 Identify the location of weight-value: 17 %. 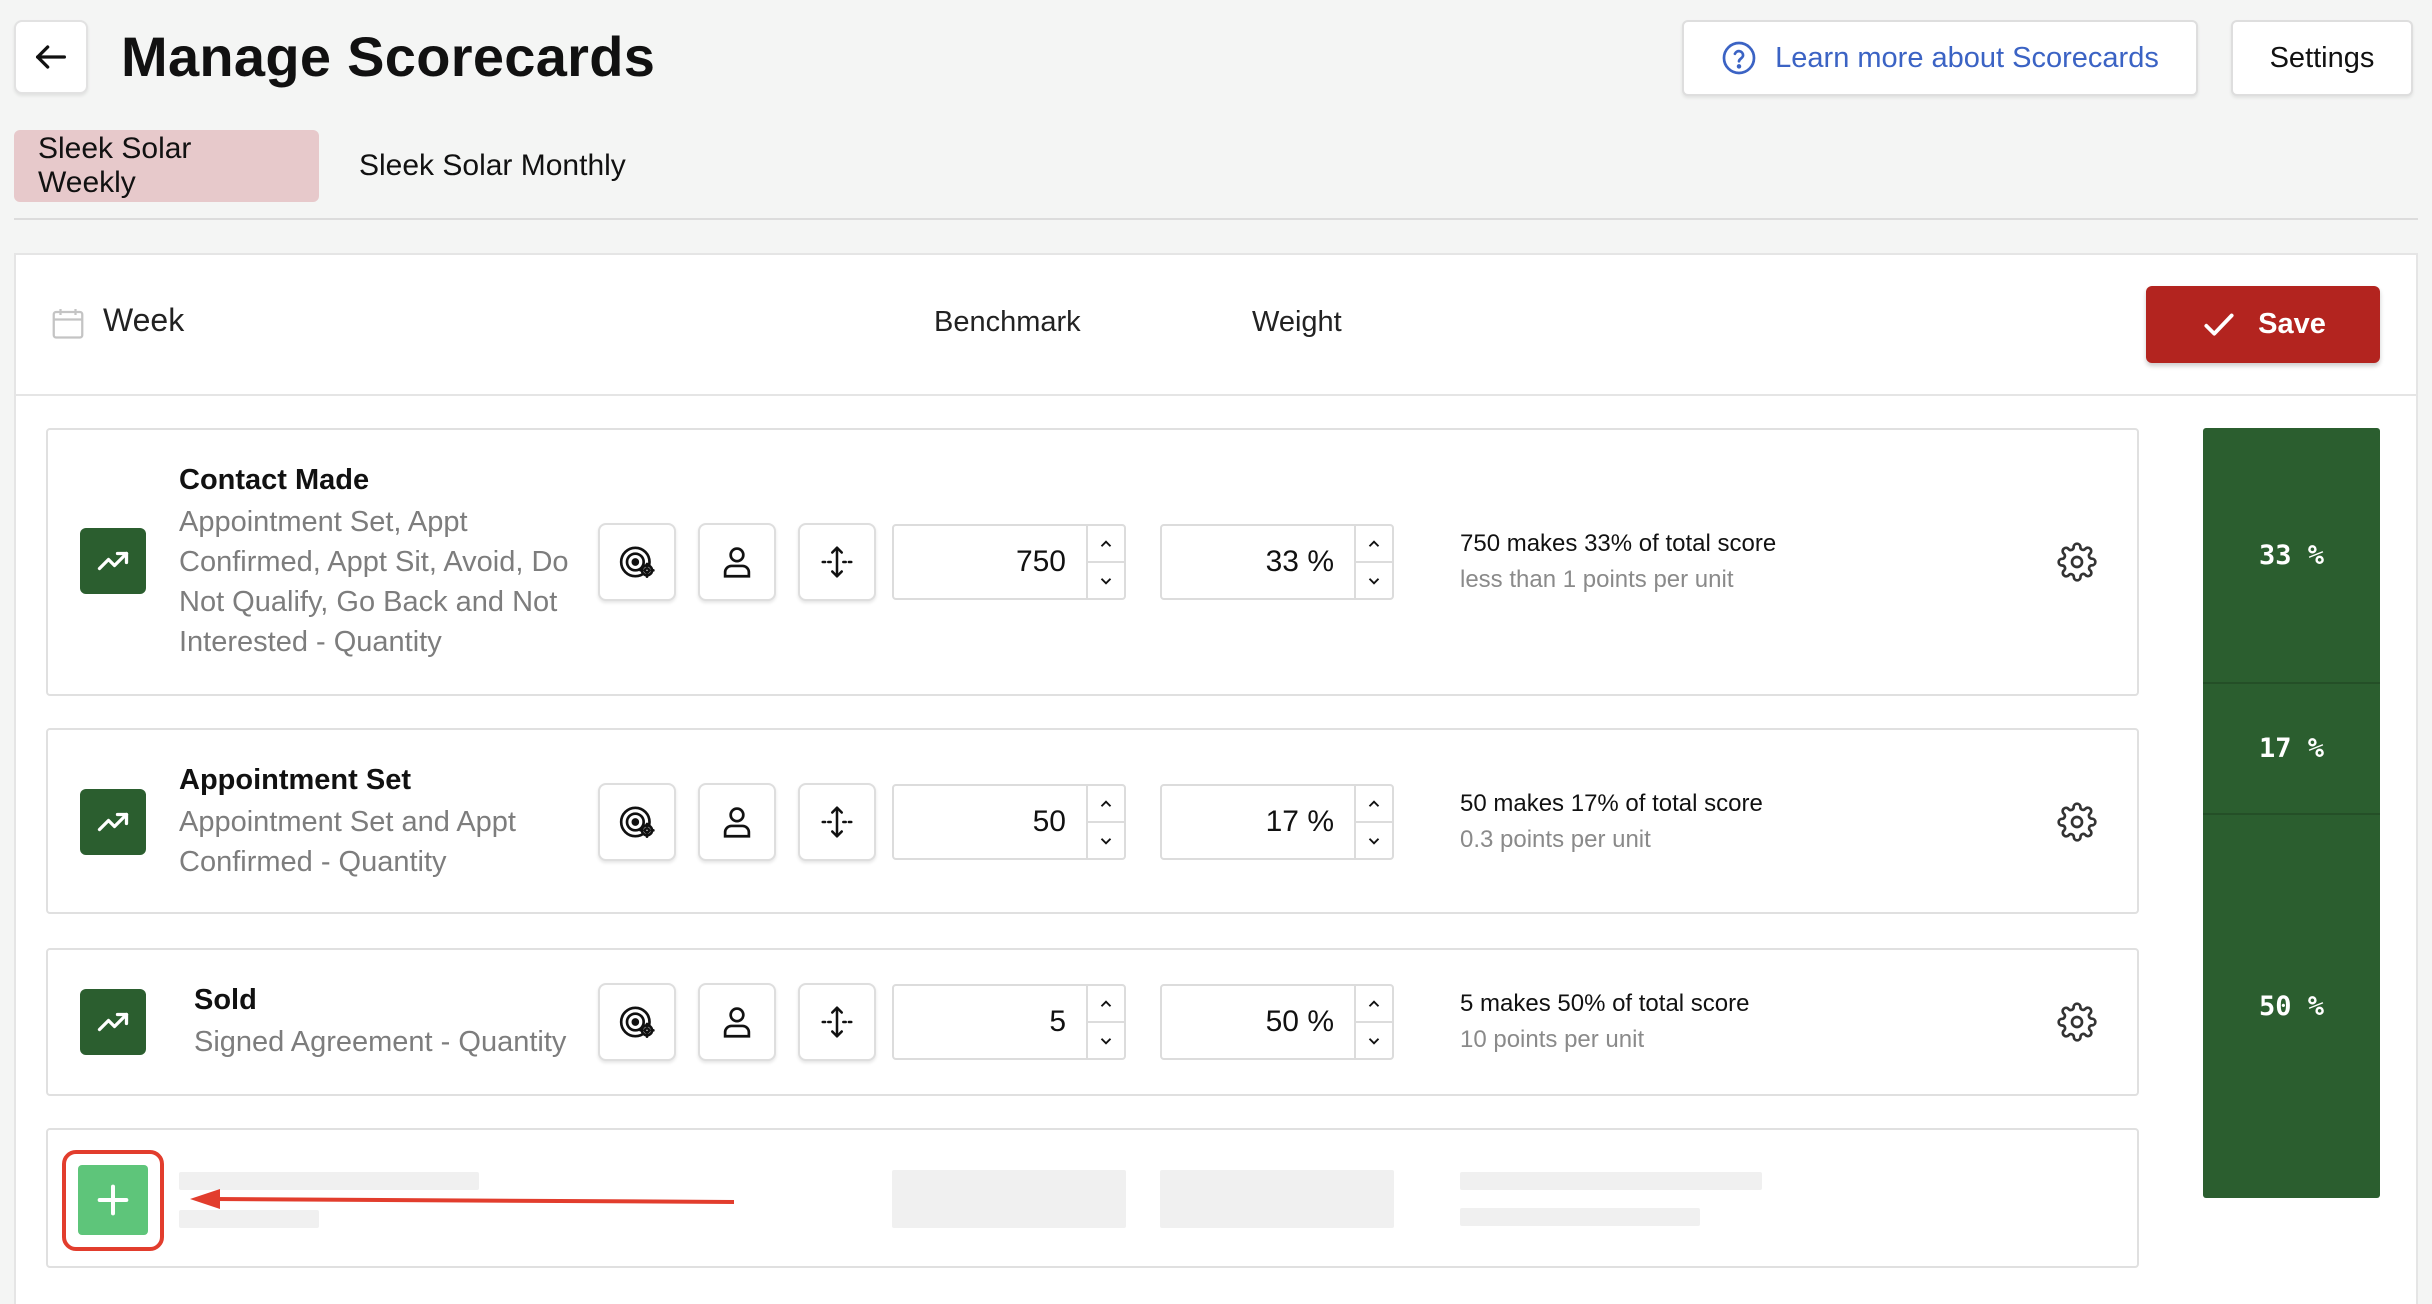
(1299, 821).